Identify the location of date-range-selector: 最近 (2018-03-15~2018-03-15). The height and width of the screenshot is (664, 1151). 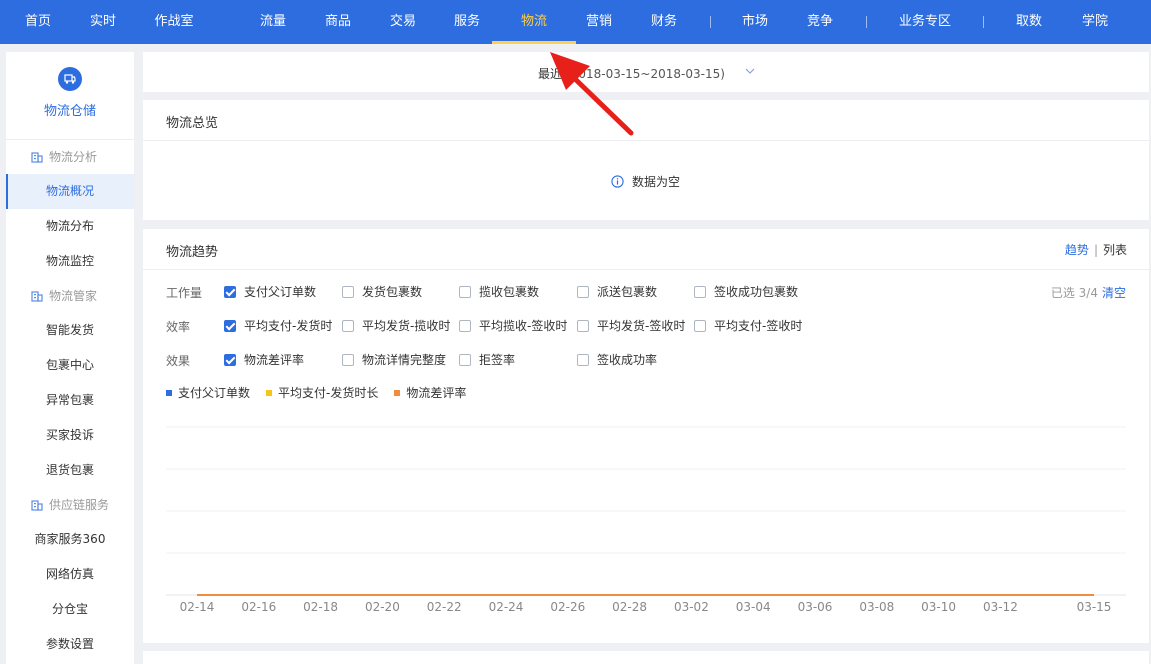
(631, 73).